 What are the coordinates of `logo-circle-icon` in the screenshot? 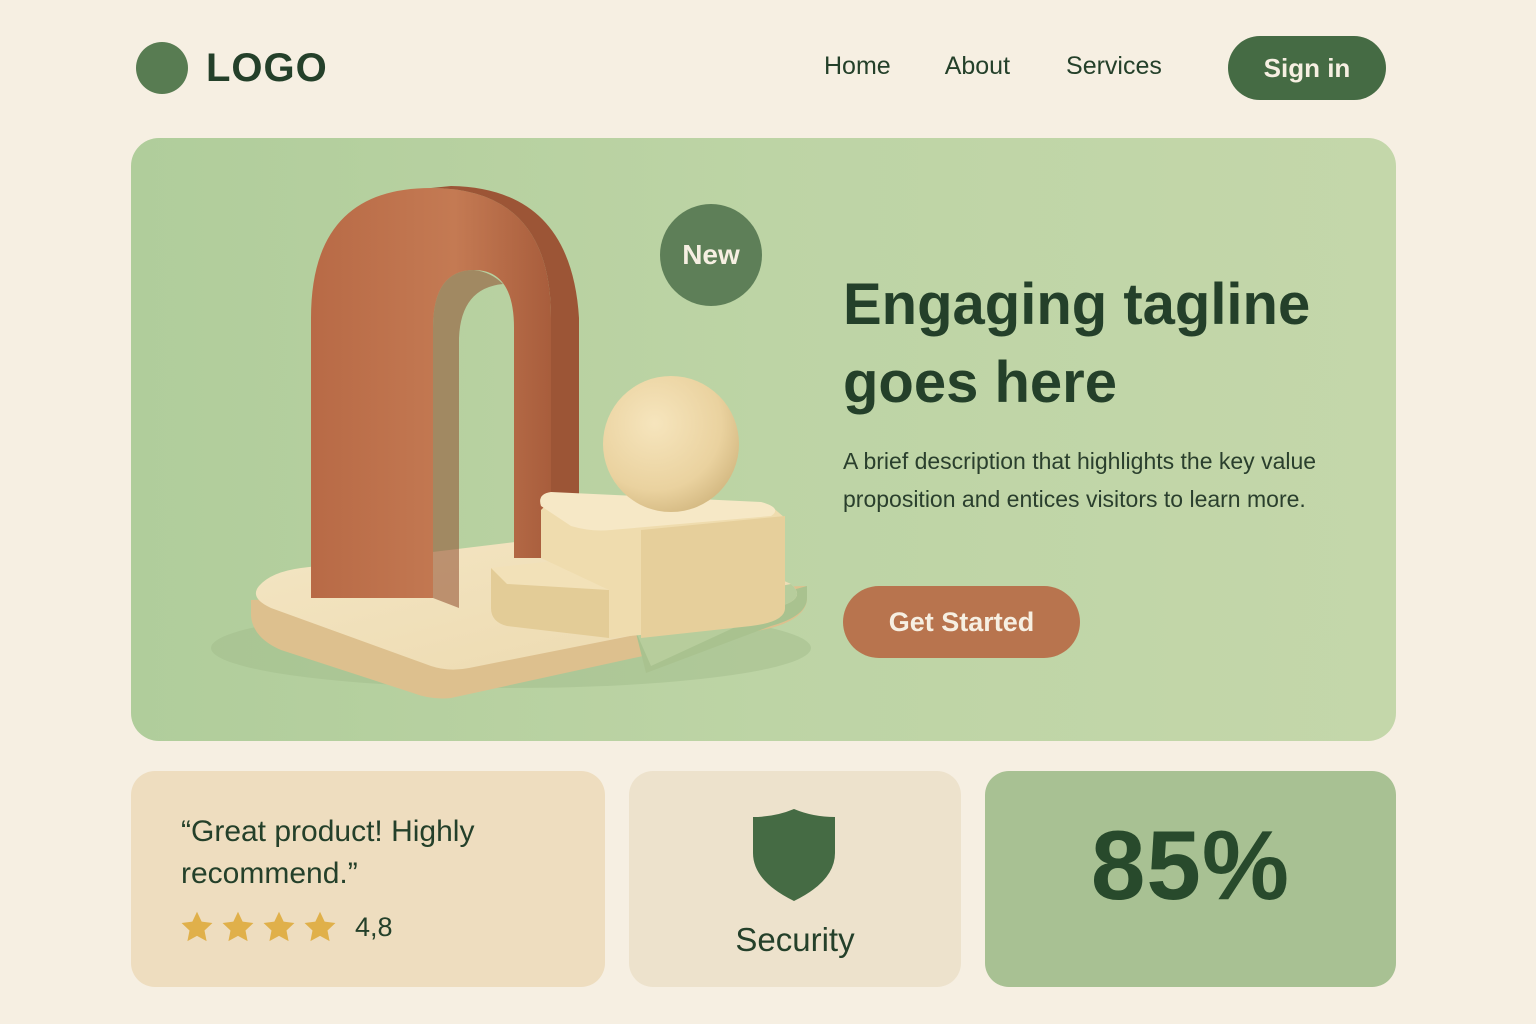 It's located at (162, 68).